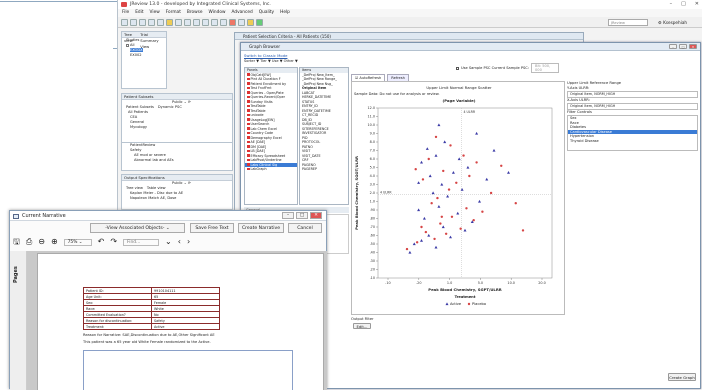 The height and width of the screenshot is (390, 702). I want to click on xaxis-ulrr-select: Original Item, NORM_HIGH, so click(632, 106).